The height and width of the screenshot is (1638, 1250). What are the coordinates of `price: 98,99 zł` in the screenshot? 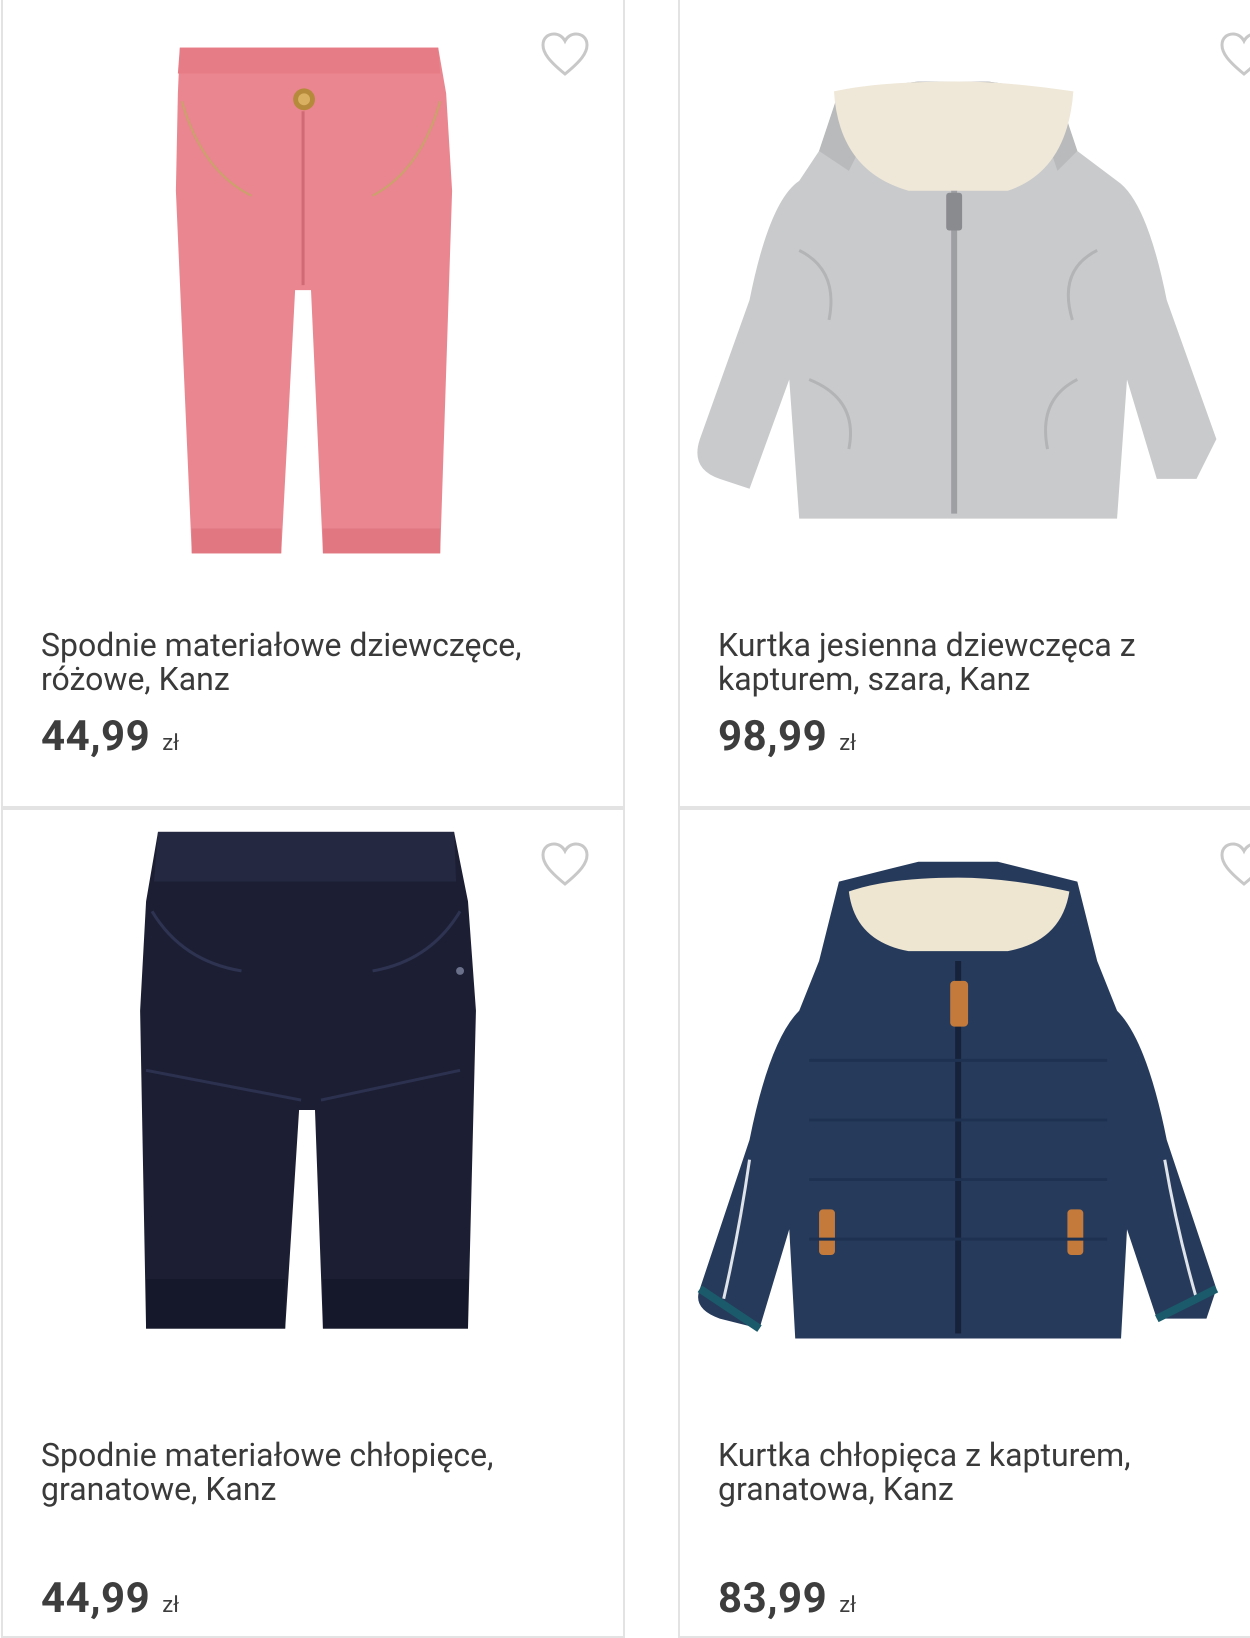 It's located at (787, 736).